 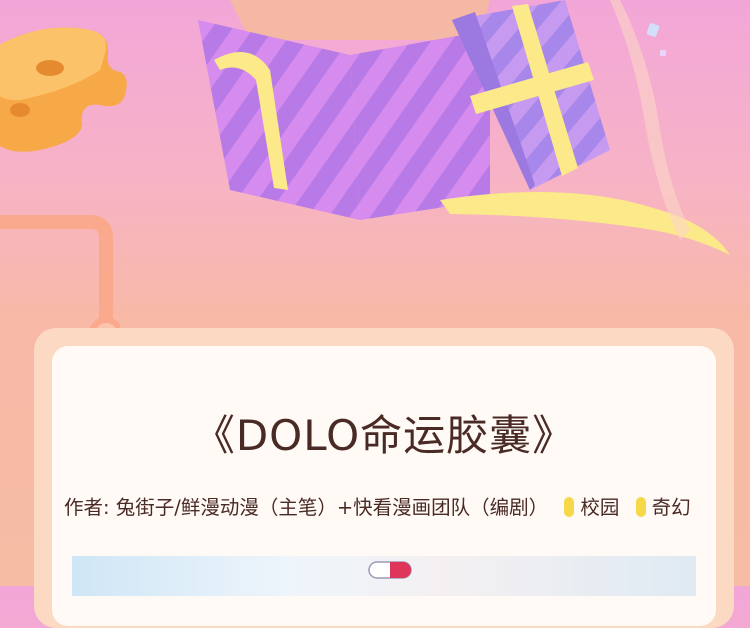 I want to click on genre-tag-label: 奇幻, so click(x=671, y=507).